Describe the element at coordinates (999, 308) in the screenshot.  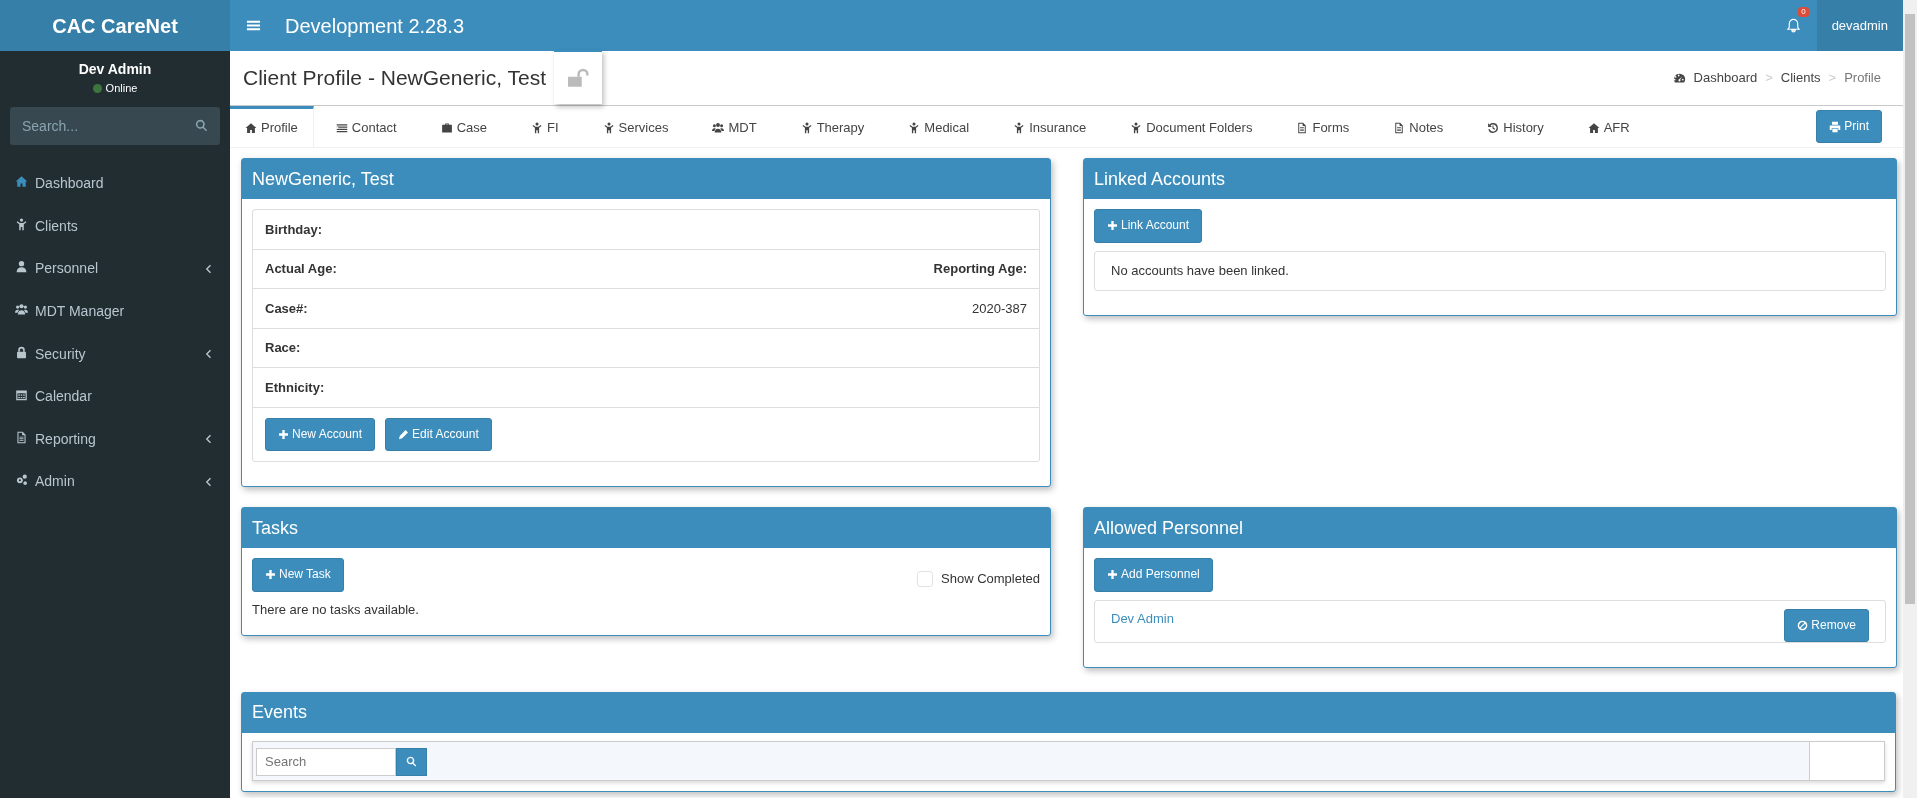
I see `field-value: 2020-387` at that location.